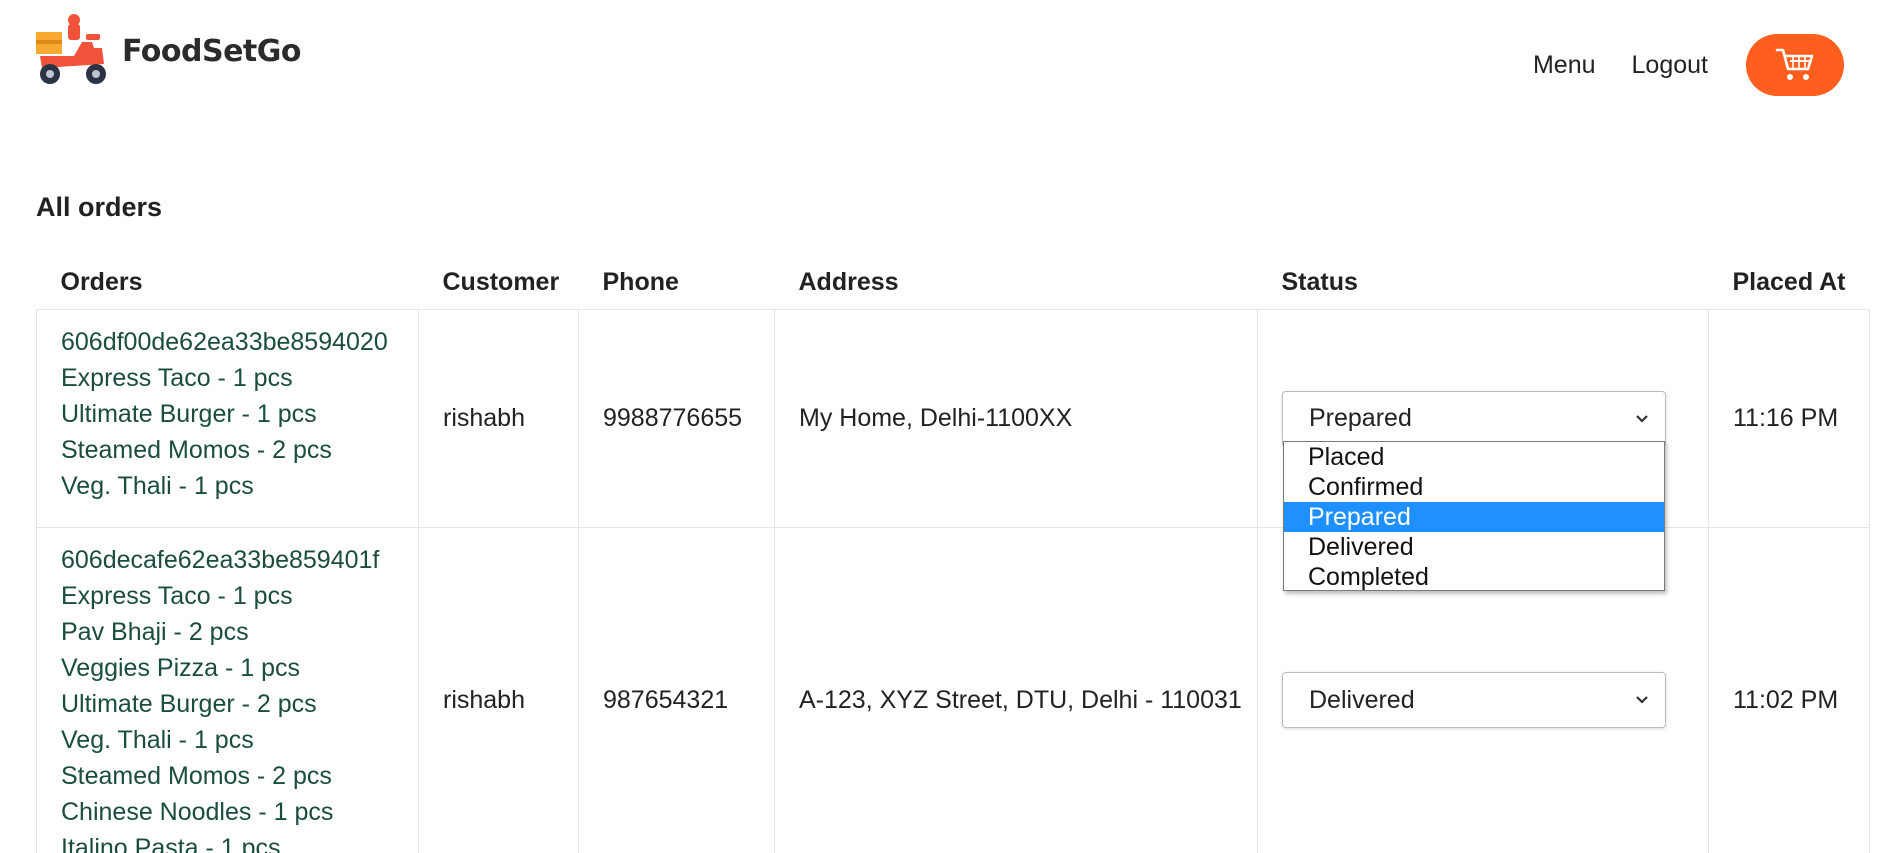 The image size is (1880, 853). I want to click on status-option-delivered: Delivered, so click(1474, 547).